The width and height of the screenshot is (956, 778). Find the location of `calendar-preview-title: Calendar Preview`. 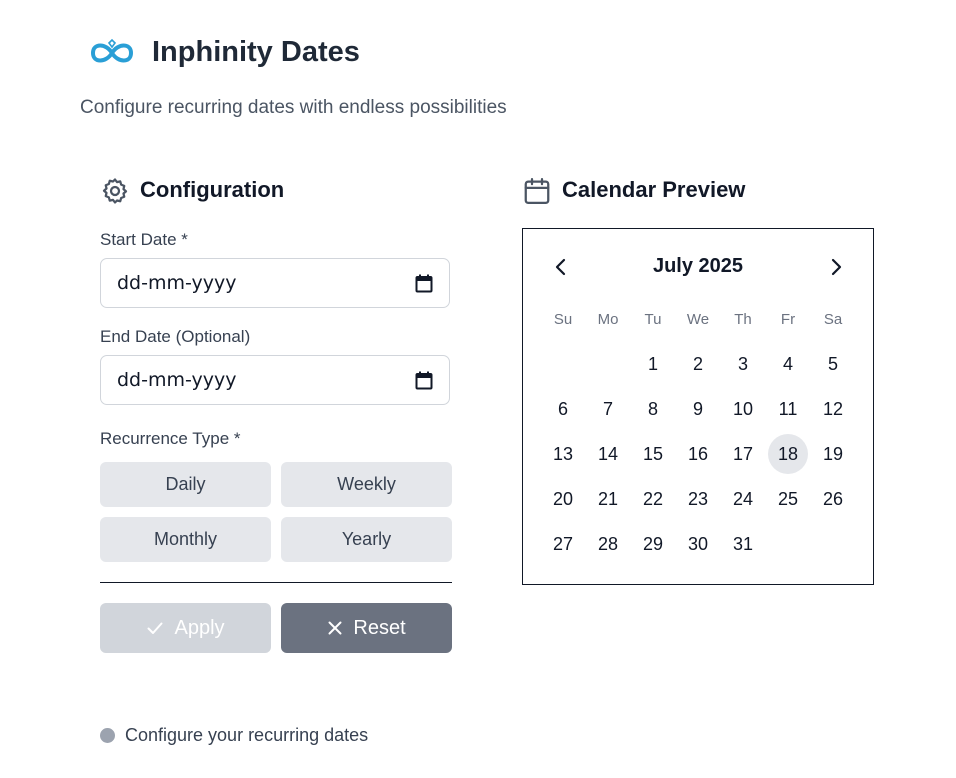

calendar-preview-title: Calendar Preview is located at coordinates (654, 189).